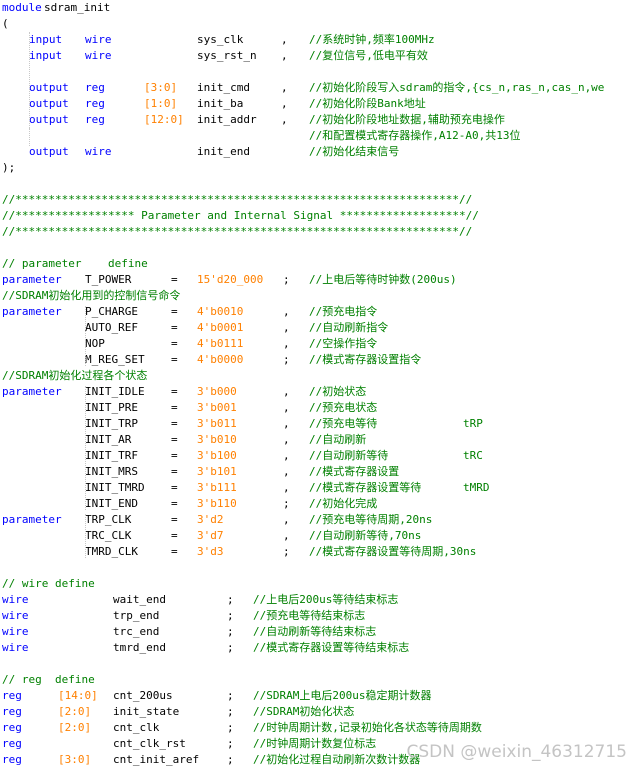 This screenshot has height=774, width=641. I want to click on comment: //预充电指令, so click(343, 311).